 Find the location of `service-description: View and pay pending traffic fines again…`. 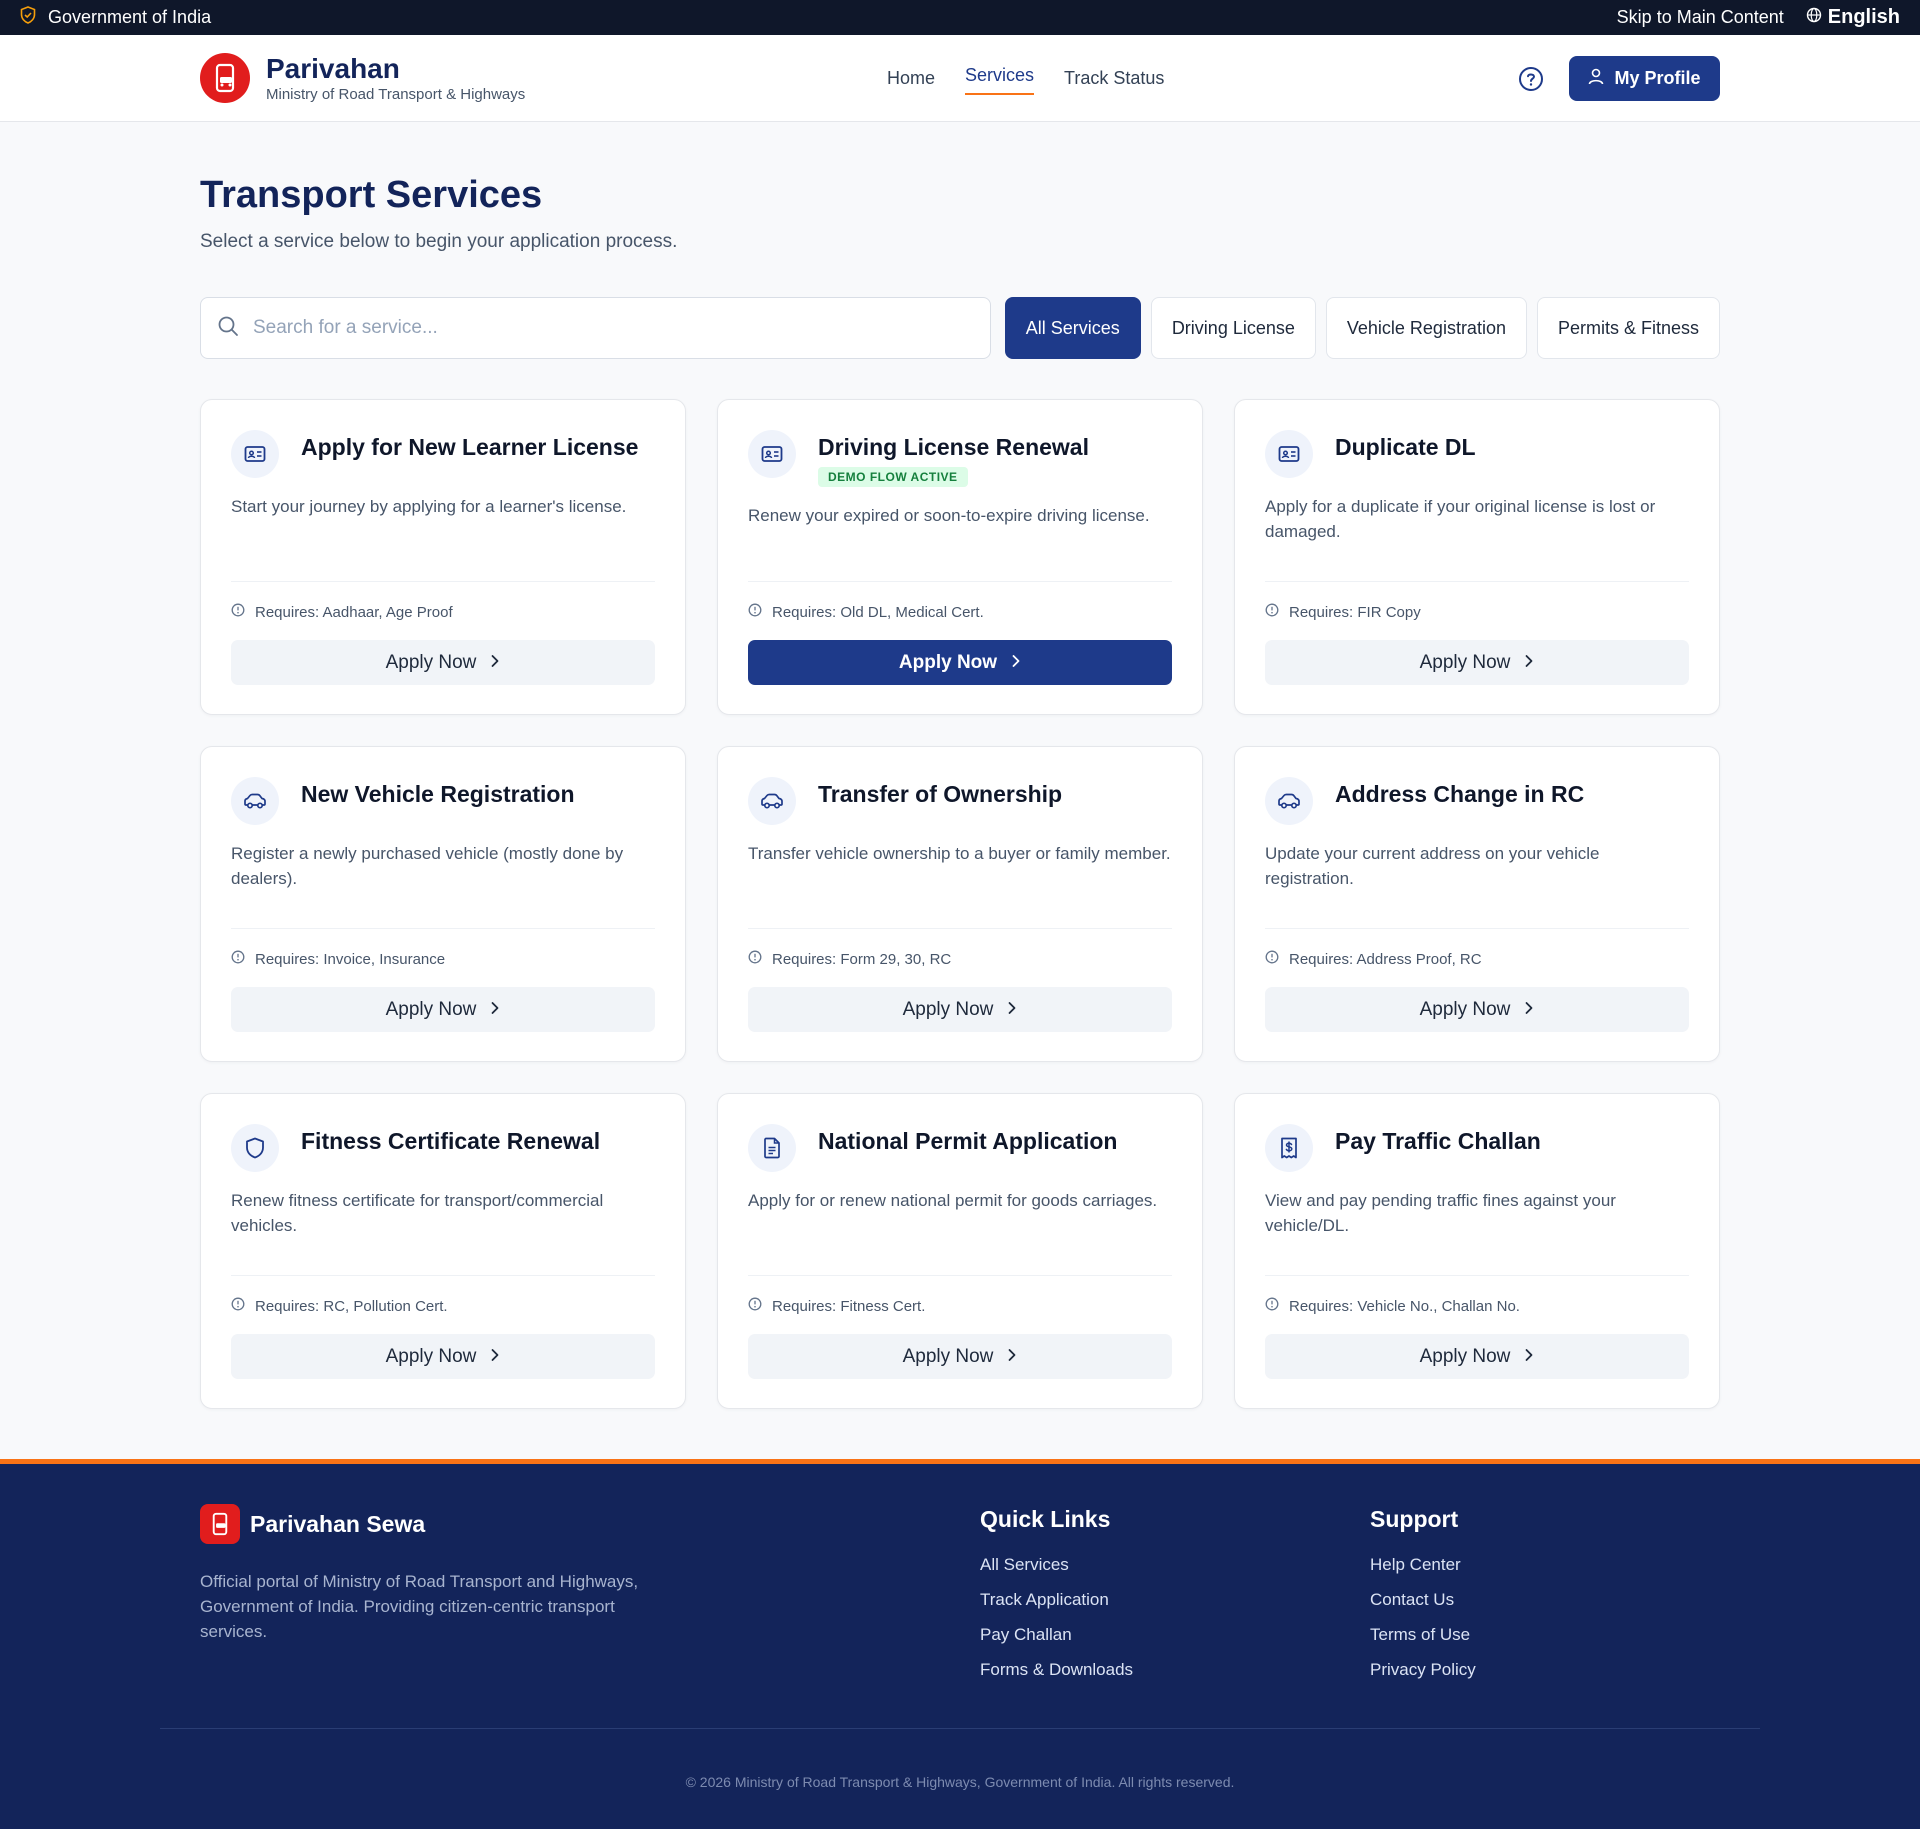

service-description: View and pay pending traffic fines again… is located at coordinates (1440, 1213).